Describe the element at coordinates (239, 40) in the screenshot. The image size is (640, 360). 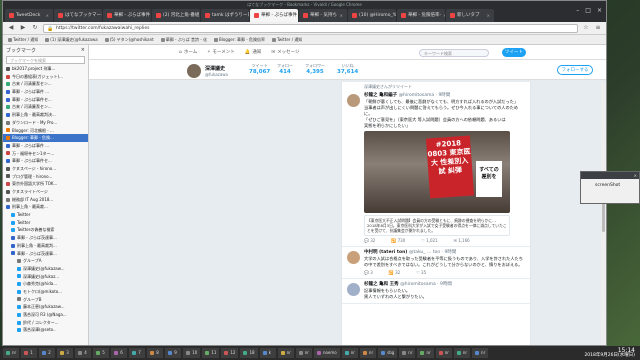
I see `bookmark-4: Blogger: 華郵 - 危険倍率` at that location.